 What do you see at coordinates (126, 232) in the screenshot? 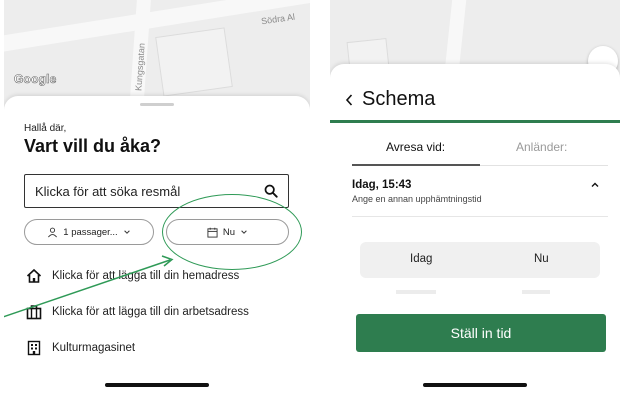
I see `chevron-down-icon` at bounding box center [126, 232].